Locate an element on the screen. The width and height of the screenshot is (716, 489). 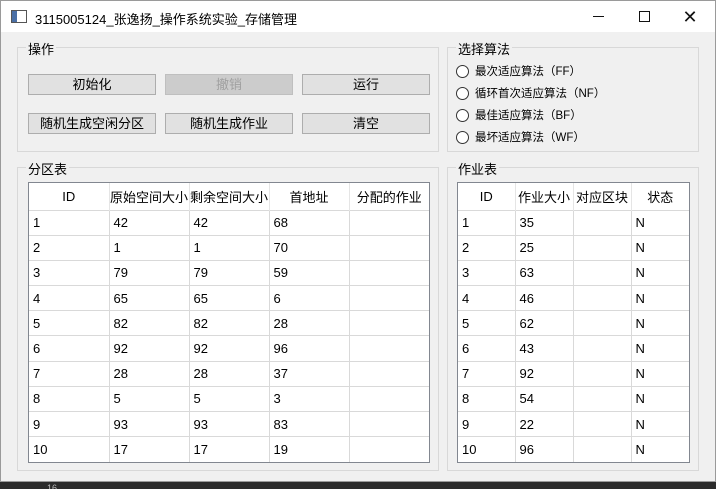
column-header: 状态 is located at coordinates (660, 196).